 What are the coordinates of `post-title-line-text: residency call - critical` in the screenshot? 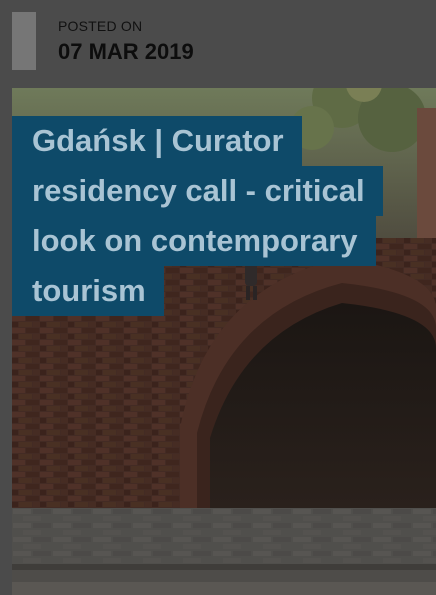 It's located at (197, 190).